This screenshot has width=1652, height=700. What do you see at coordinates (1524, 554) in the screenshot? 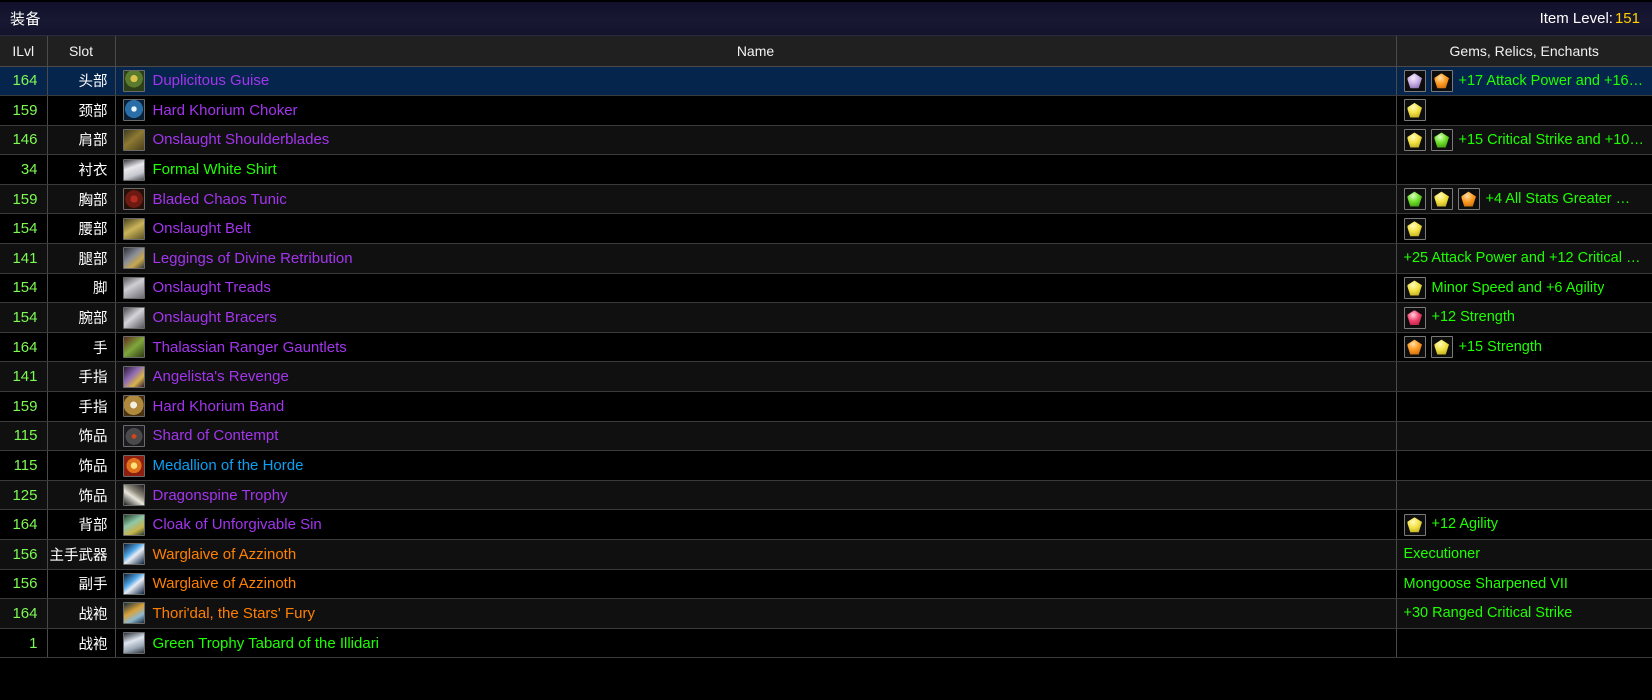
I see `cell-gems-enchants: Executioner` at bounding box center [1524, 554].